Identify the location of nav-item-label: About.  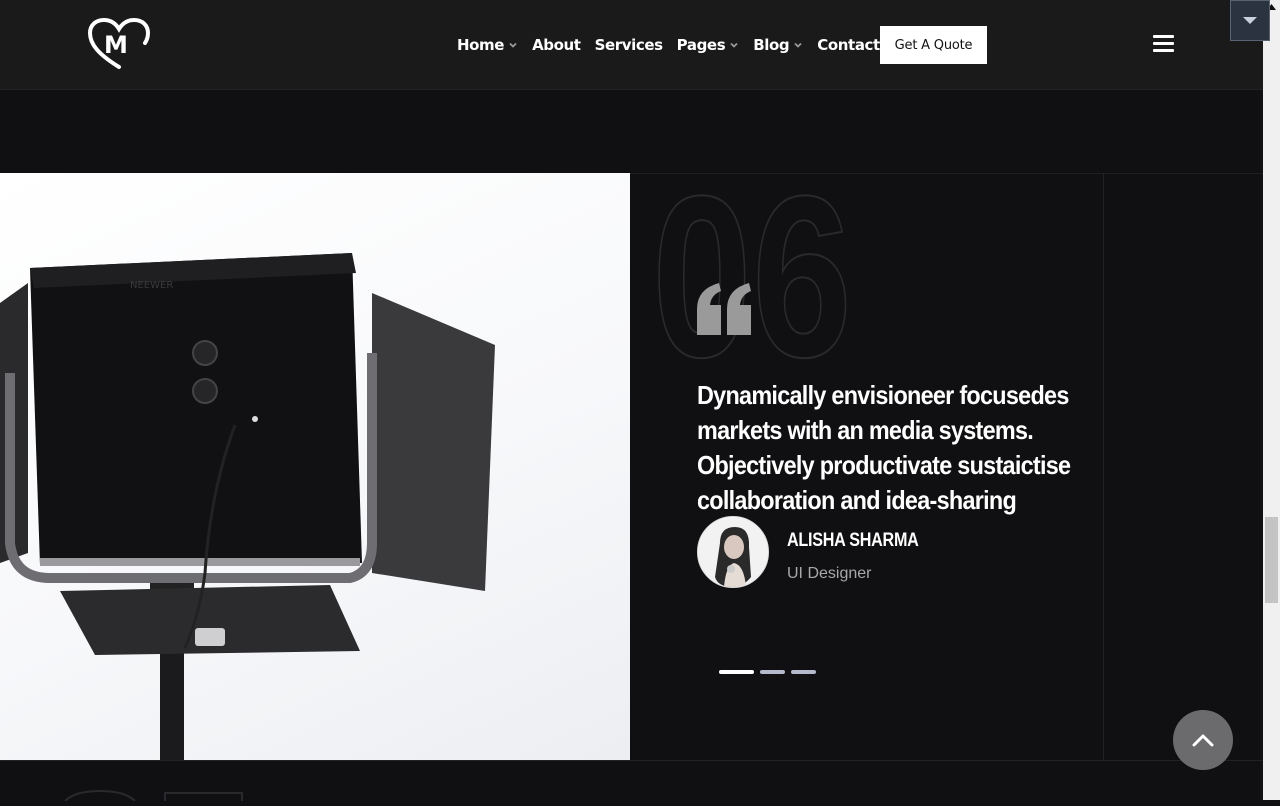
(556, 44).